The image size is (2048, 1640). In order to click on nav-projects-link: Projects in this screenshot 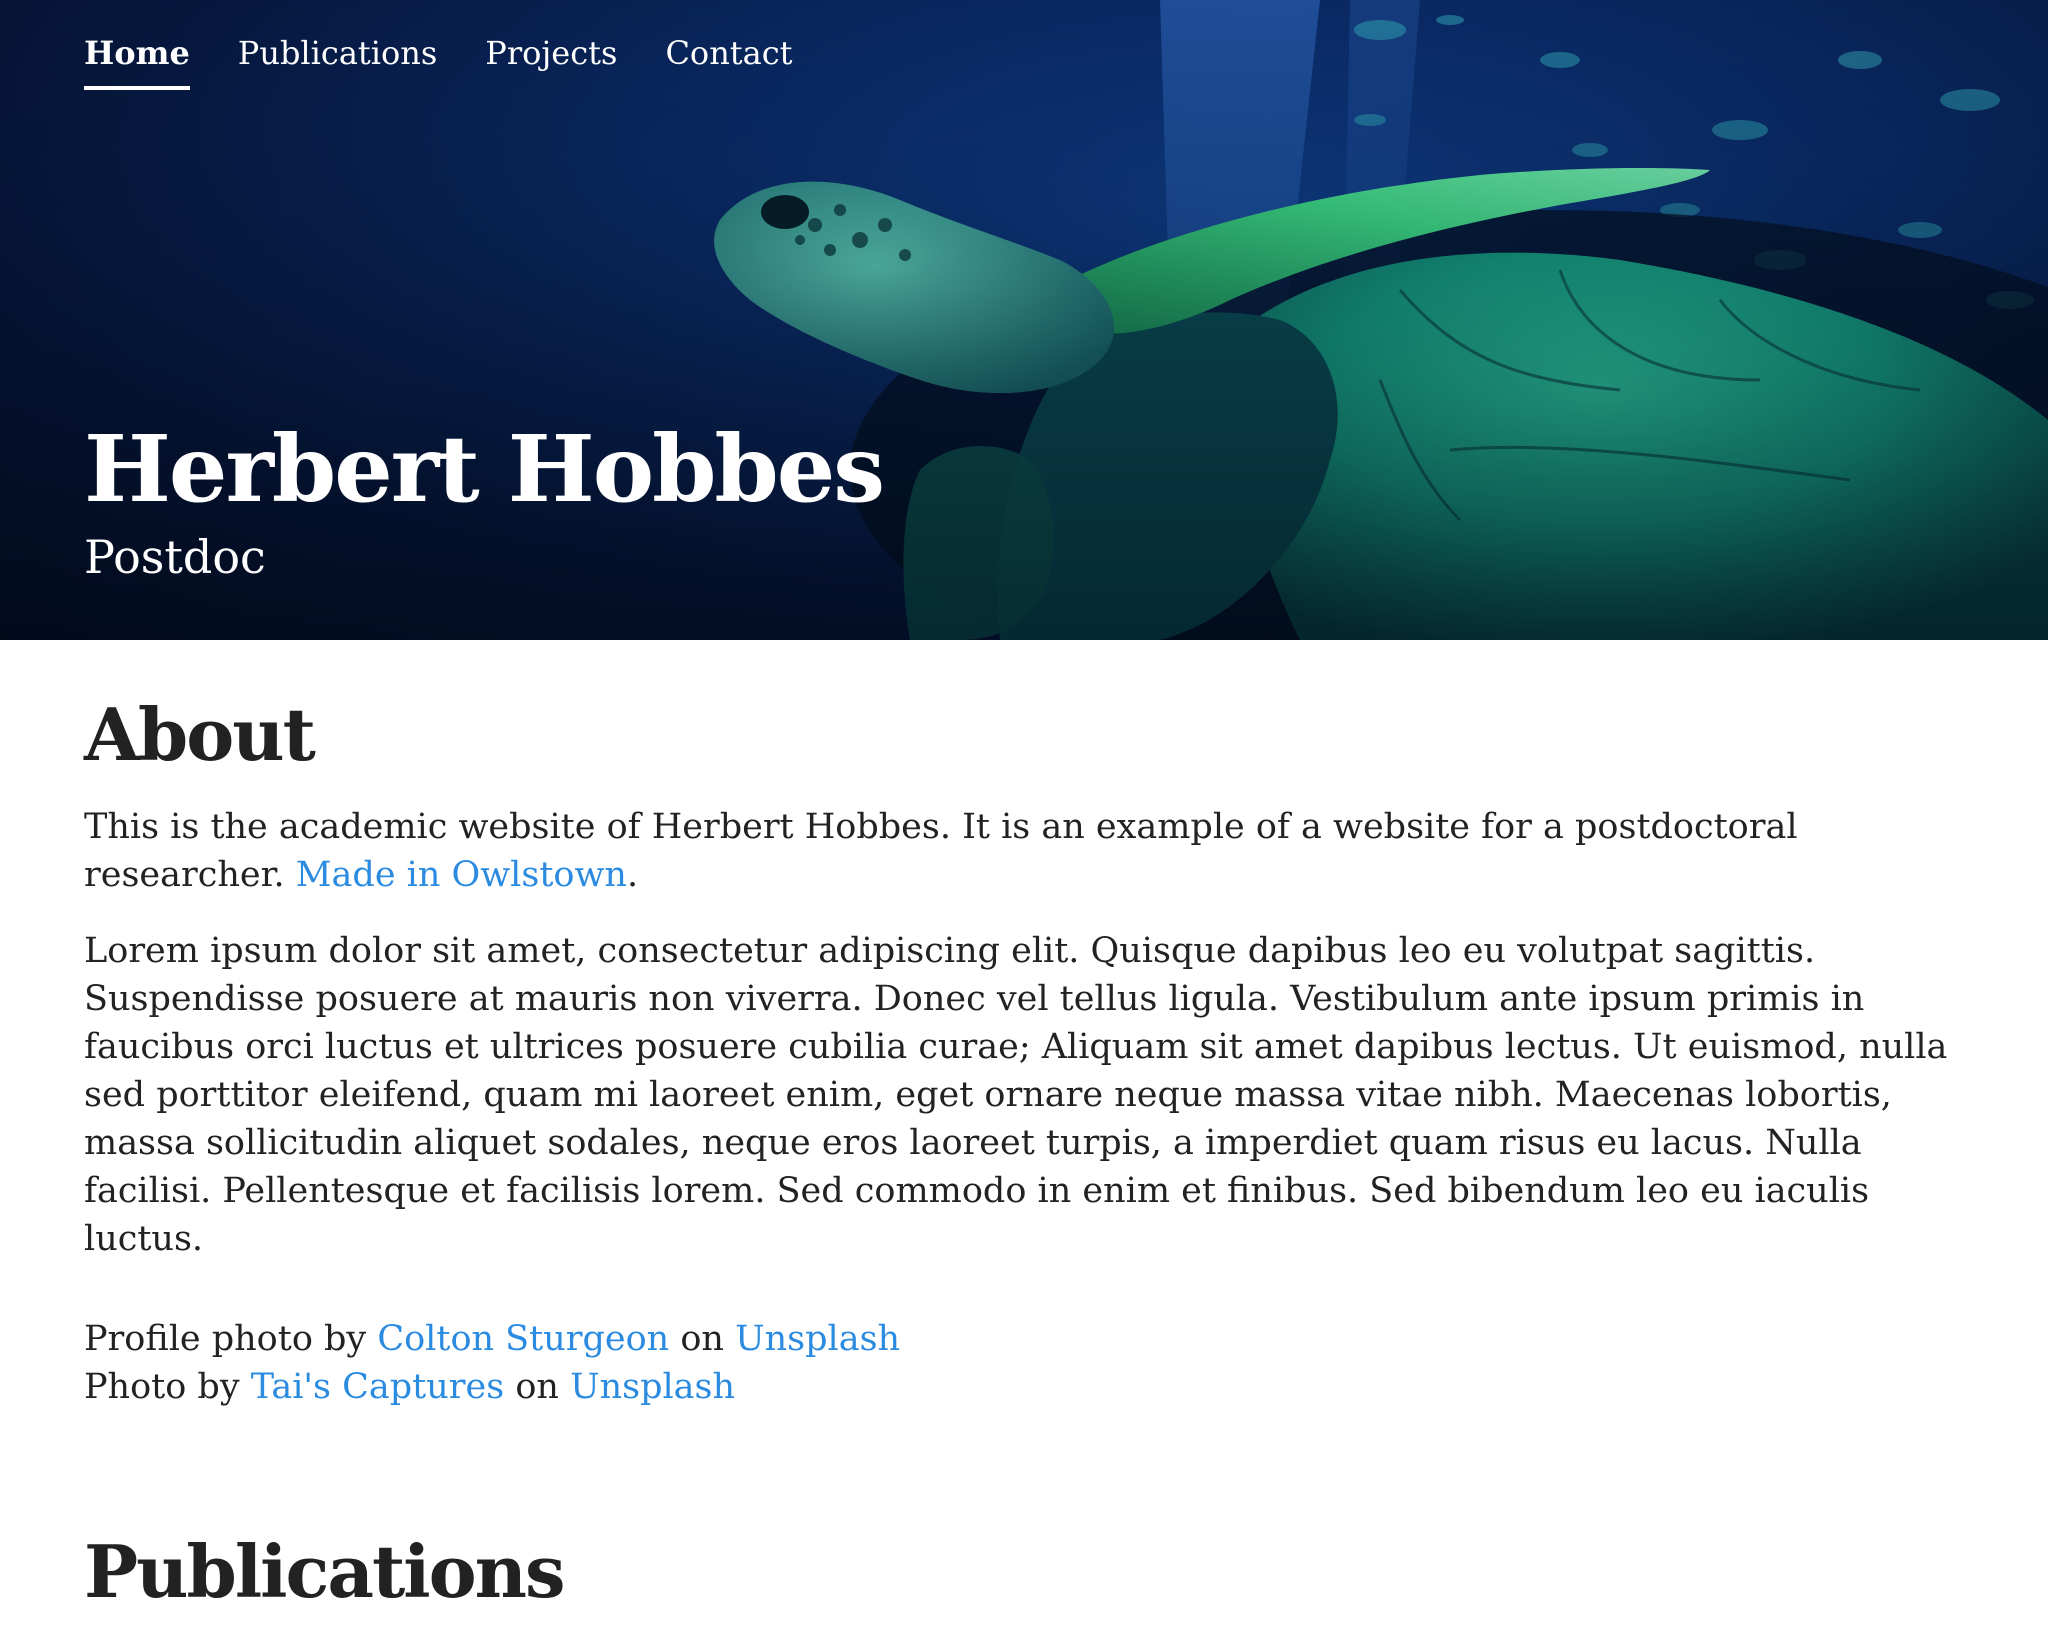, I will do `click(551, 62)`.